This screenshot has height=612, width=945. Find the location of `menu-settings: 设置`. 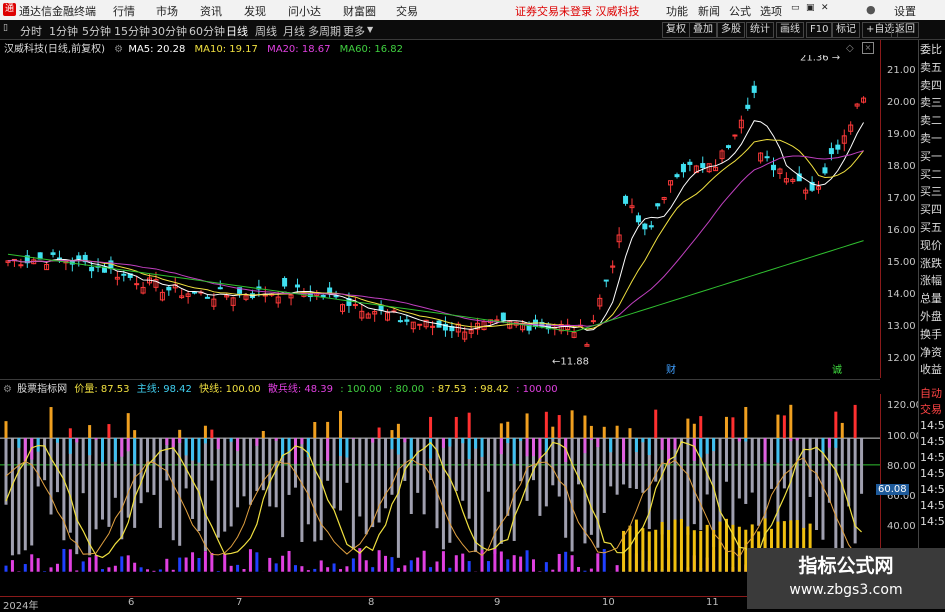

menu-settings: 设置 is located at coordinates (905, 11).